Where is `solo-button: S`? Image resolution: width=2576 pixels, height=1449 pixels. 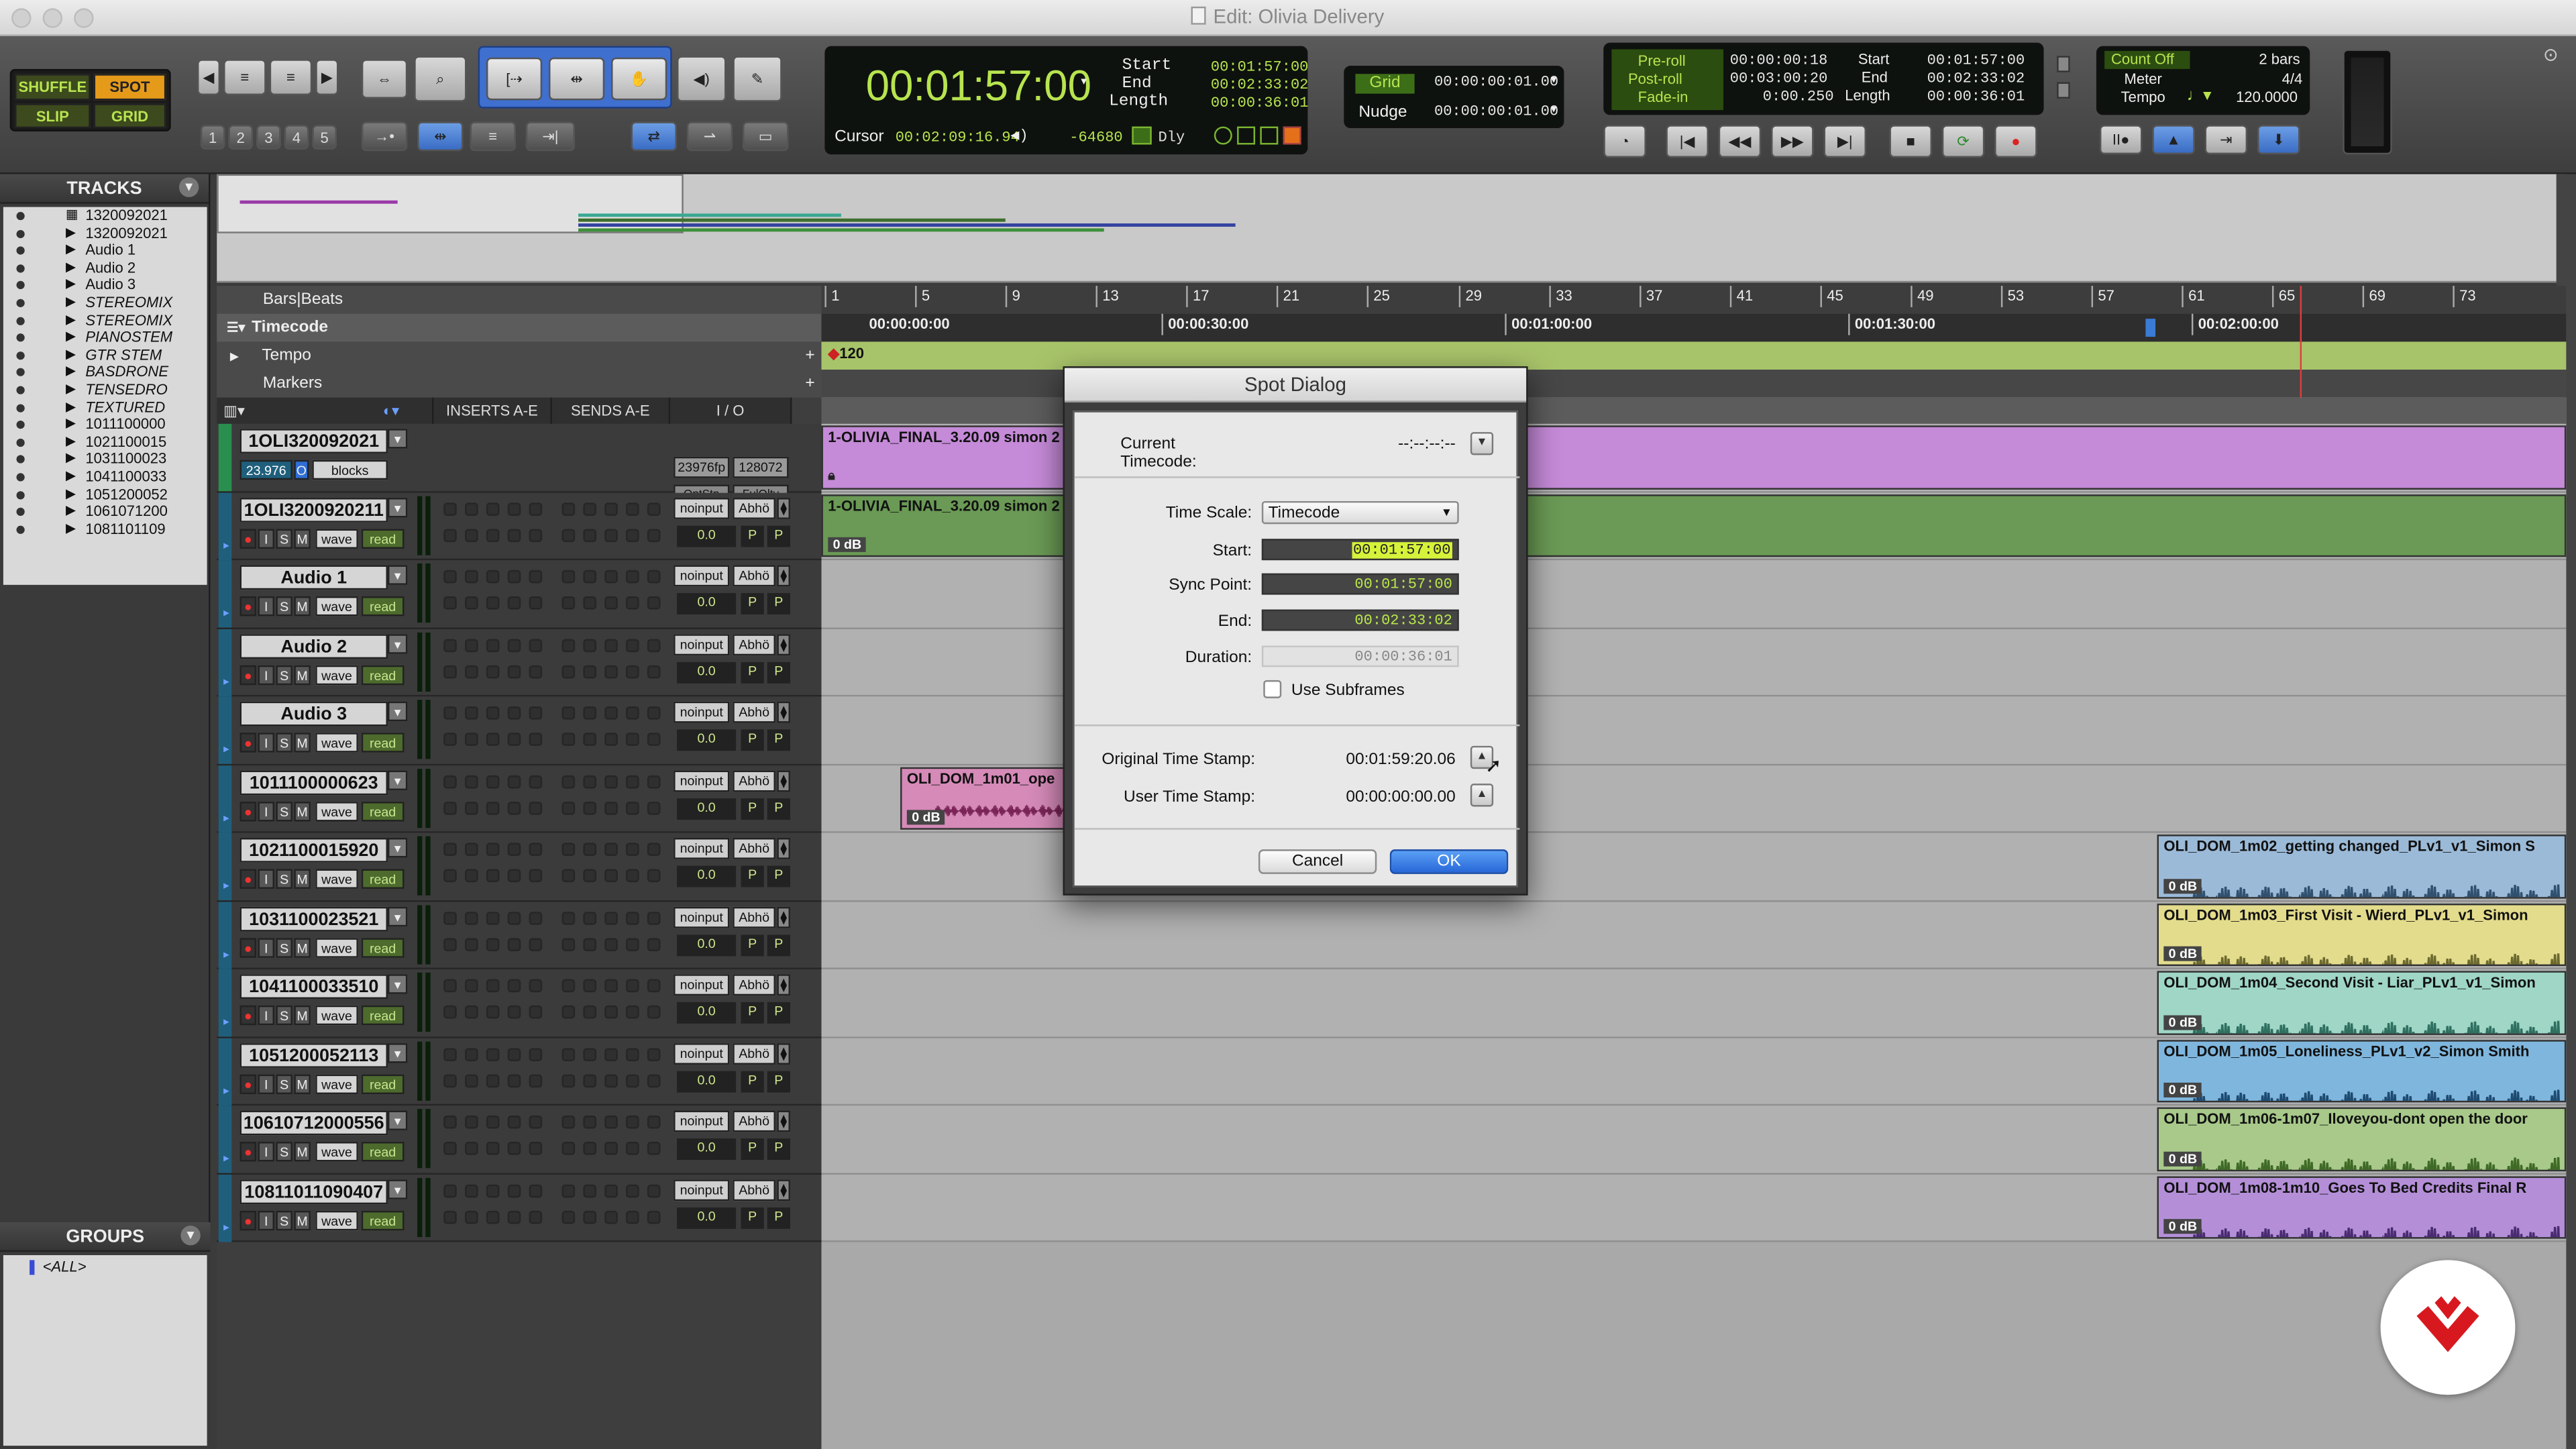
solo-button: S is located at coordinates (284, 879).